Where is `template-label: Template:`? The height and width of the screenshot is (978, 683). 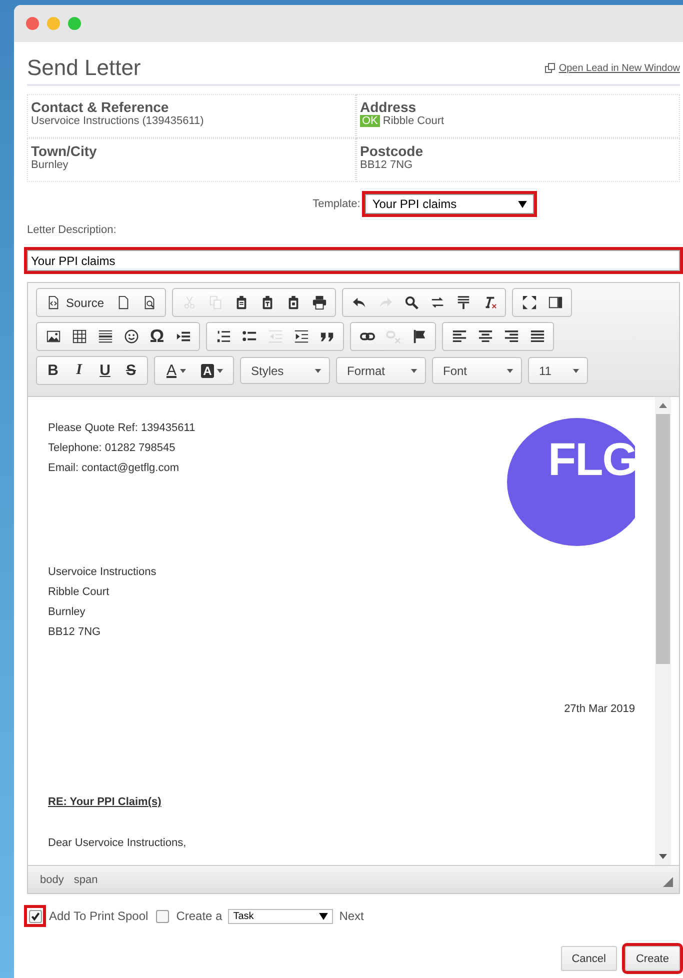
template-label: Template: is located at coordinates (336, 204).